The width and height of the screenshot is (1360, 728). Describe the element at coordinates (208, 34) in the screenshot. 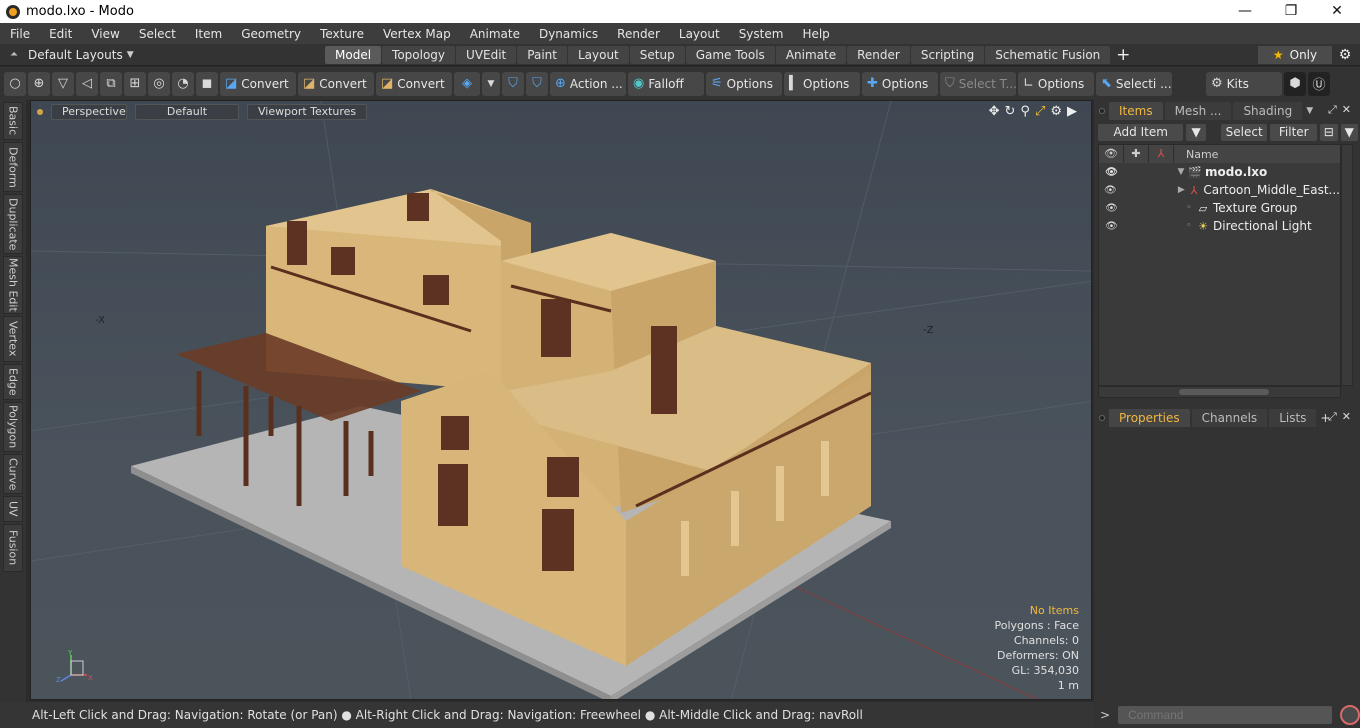

I see `menu-item: Item` at that location.